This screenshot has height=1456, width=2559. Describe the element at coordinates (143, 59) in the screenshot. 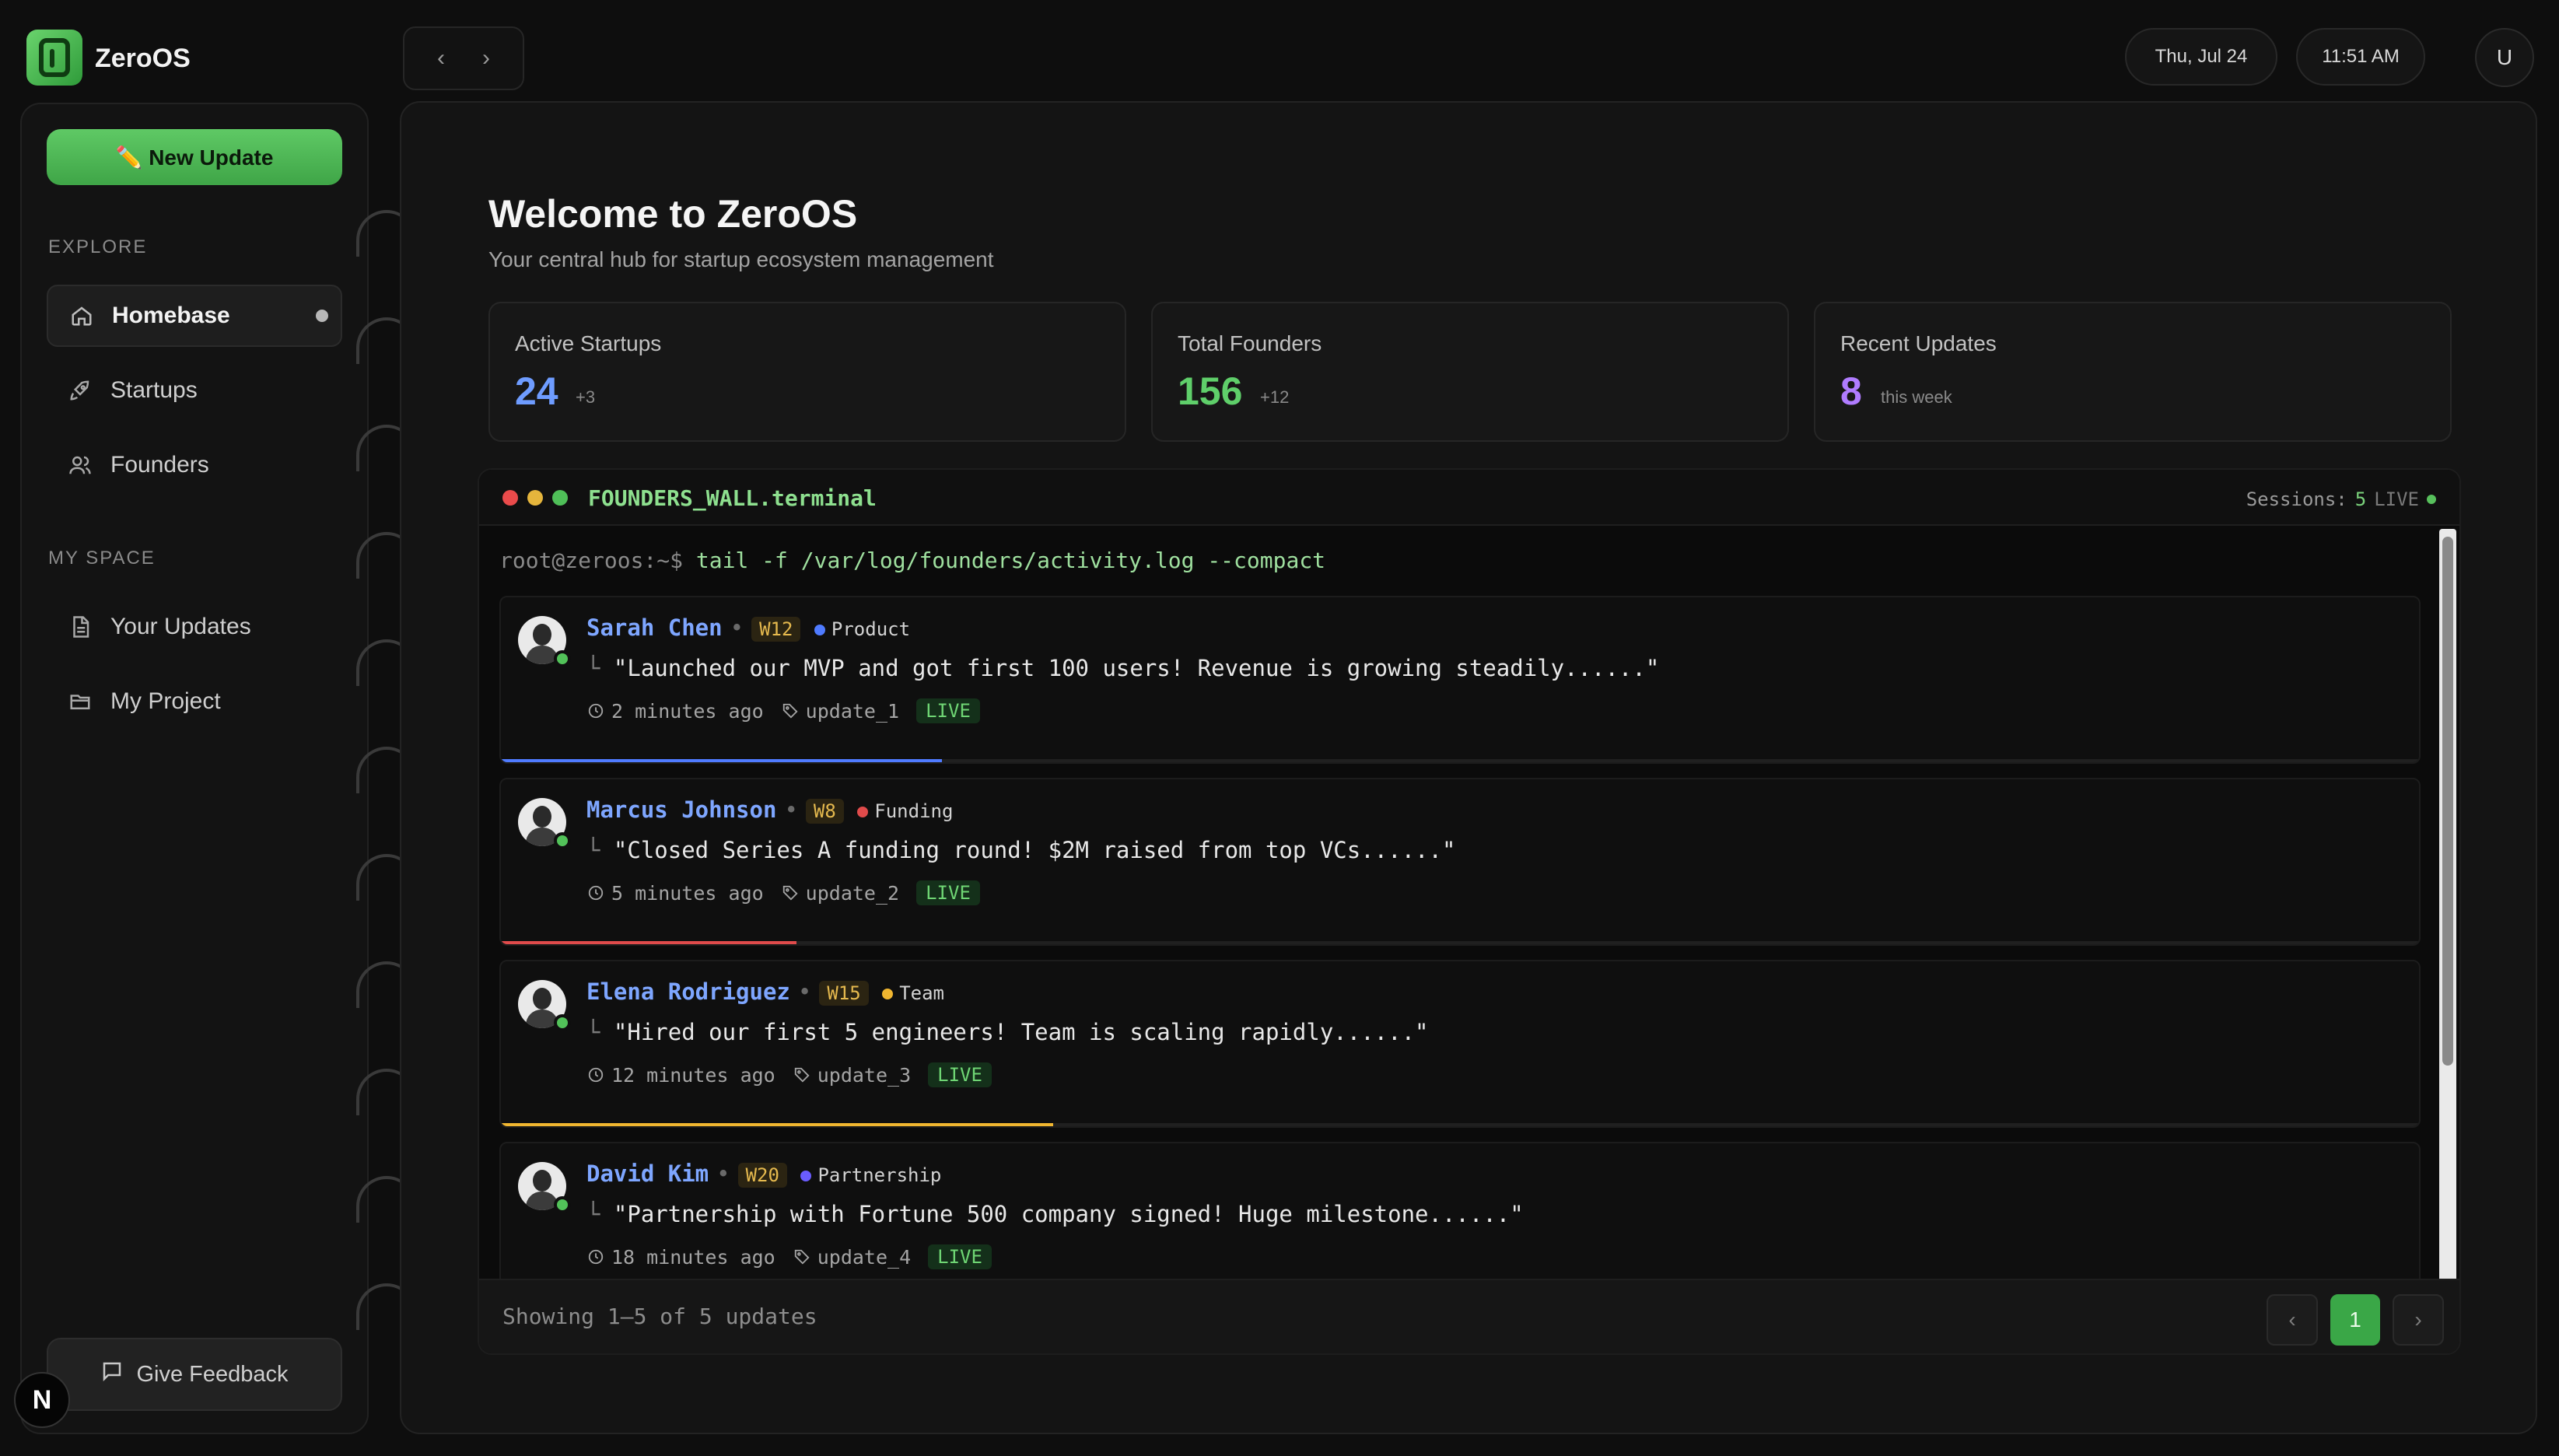

I see `app-name: ZeroOS` at that location.